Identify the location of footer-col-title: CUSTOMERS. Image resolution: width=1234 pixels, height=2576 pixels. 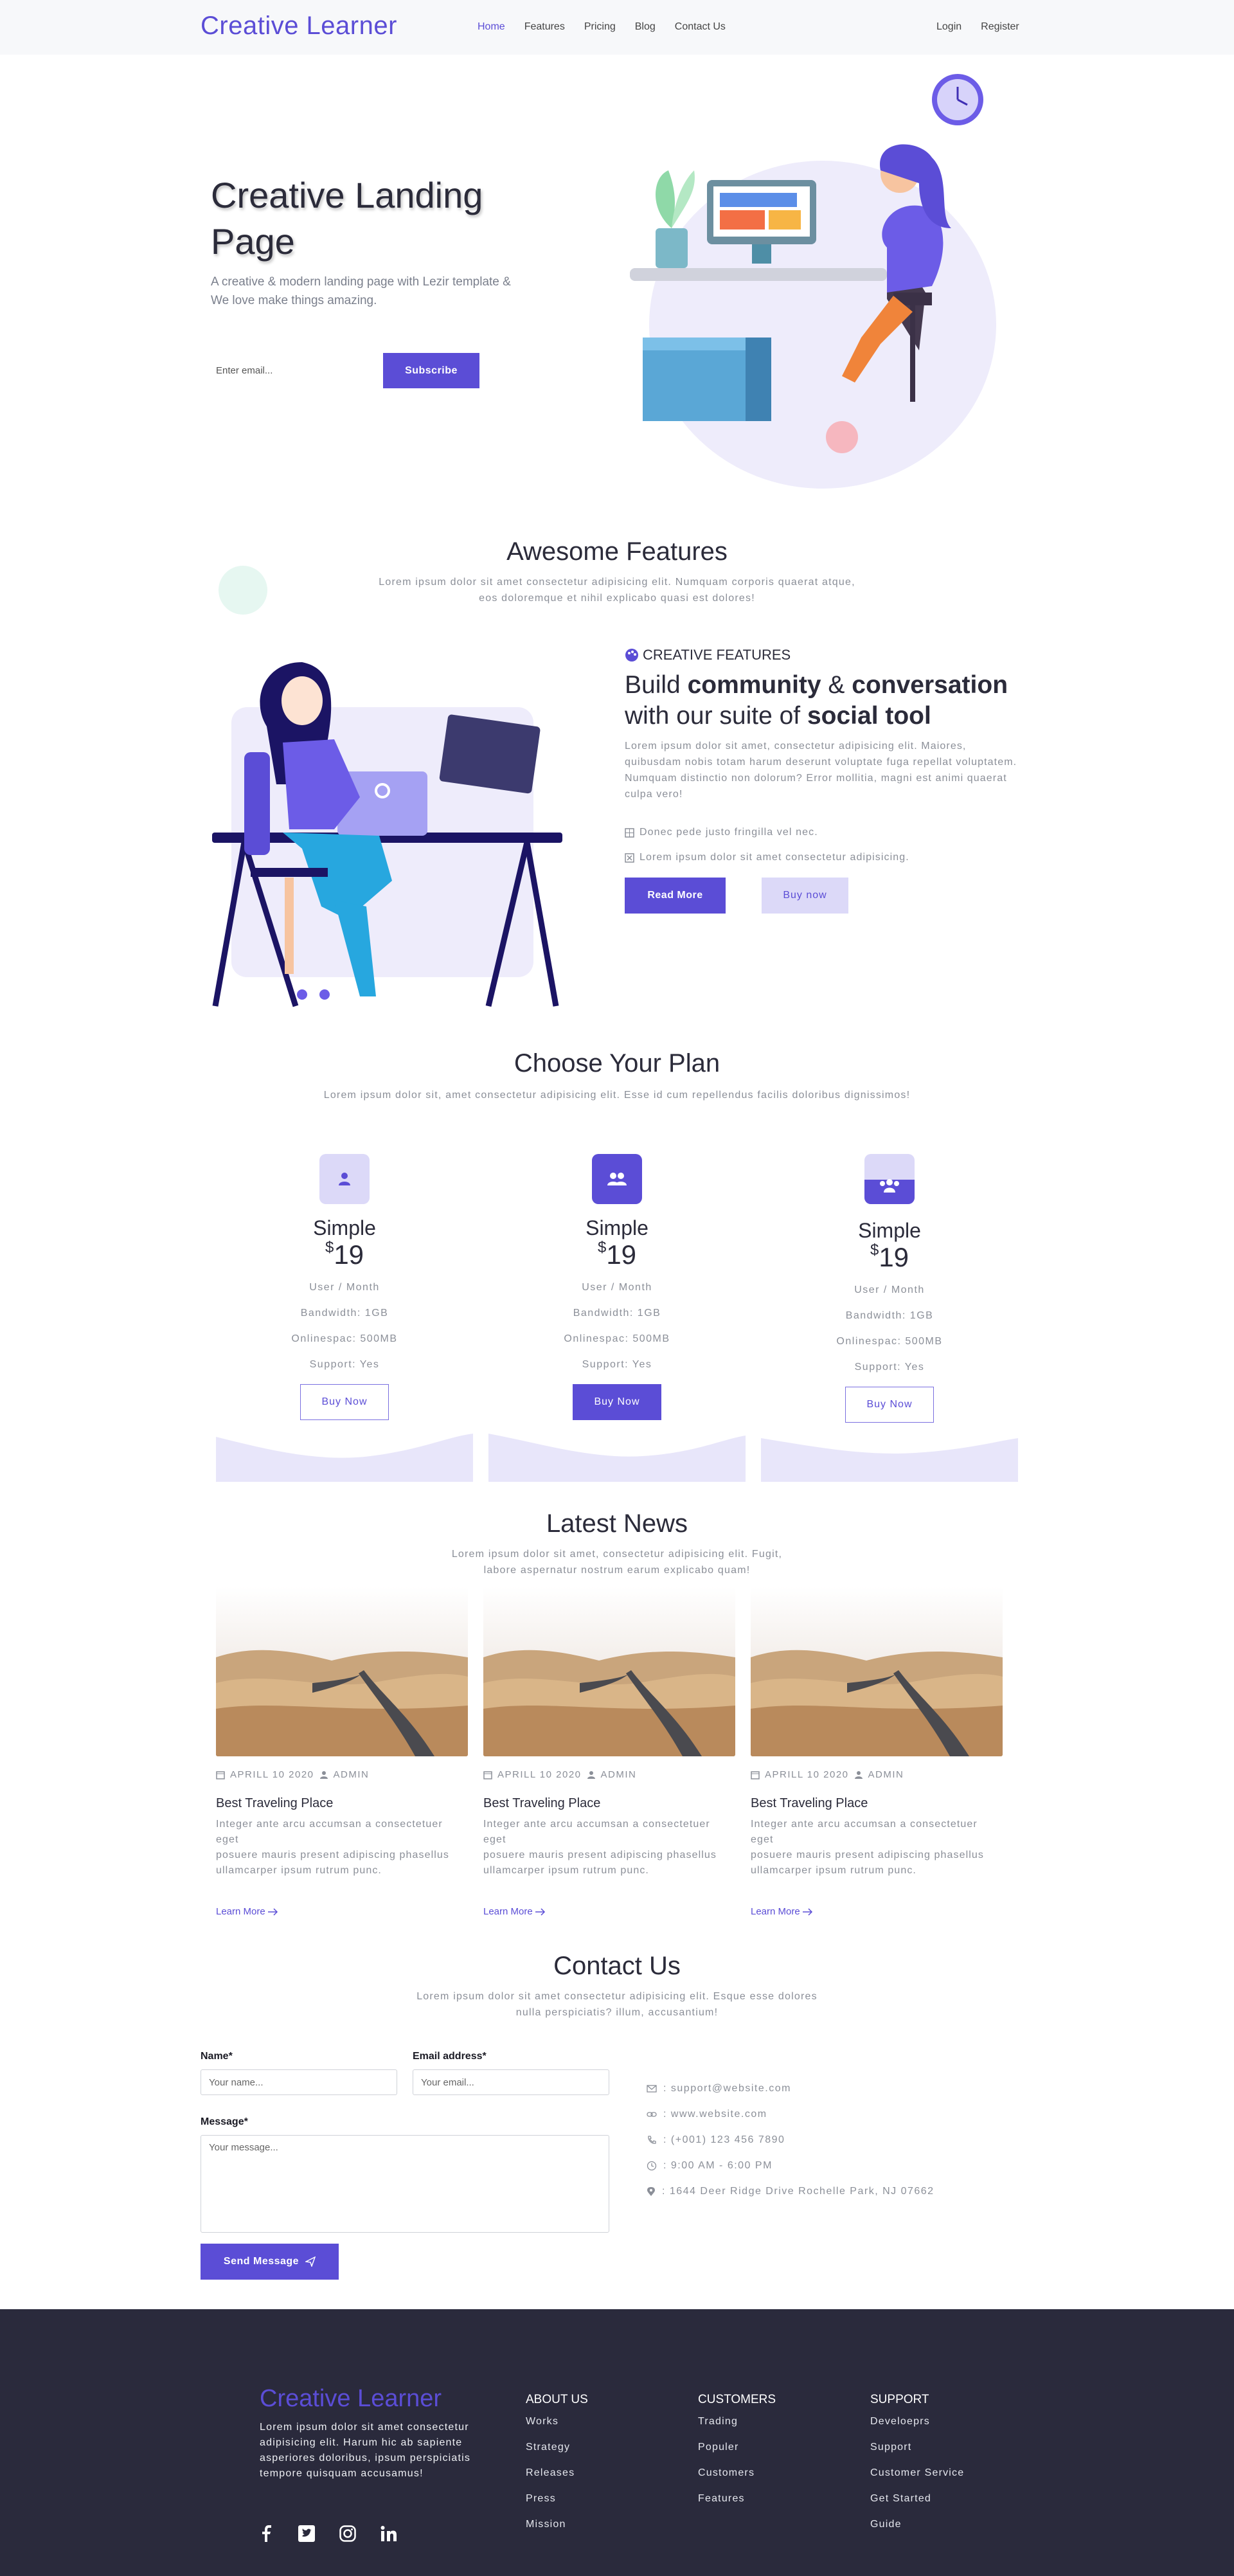
(737, 2399).